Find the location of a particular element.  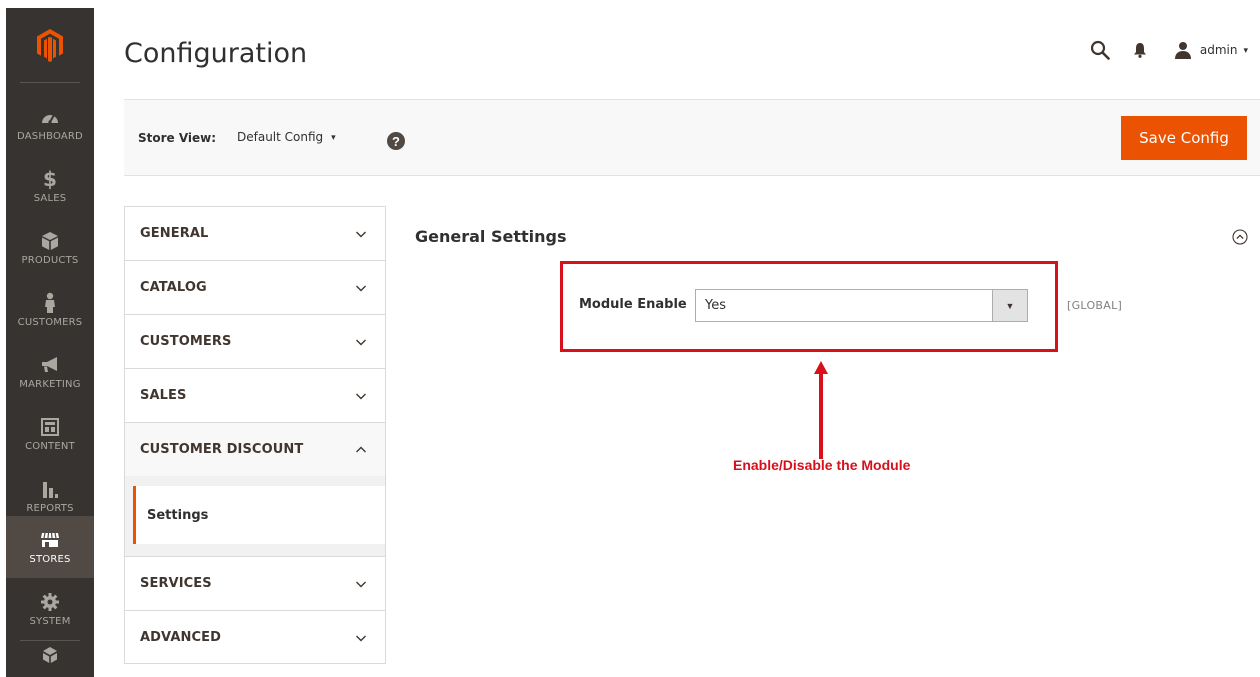

sidebar-item-label: DASHBOARD is located at coordinates (50, 136).